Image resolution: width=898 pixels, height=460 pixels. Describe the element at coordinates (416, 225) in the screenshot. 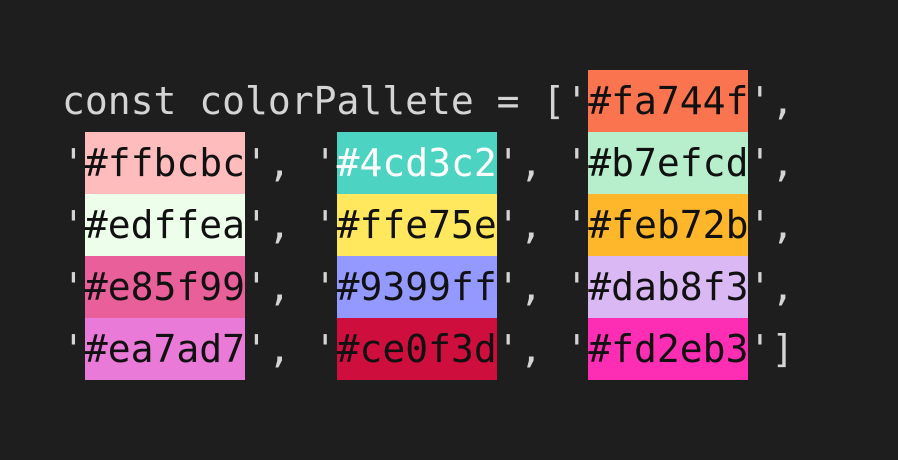

I see `color-swatch-5: #ffe75e` at that location.